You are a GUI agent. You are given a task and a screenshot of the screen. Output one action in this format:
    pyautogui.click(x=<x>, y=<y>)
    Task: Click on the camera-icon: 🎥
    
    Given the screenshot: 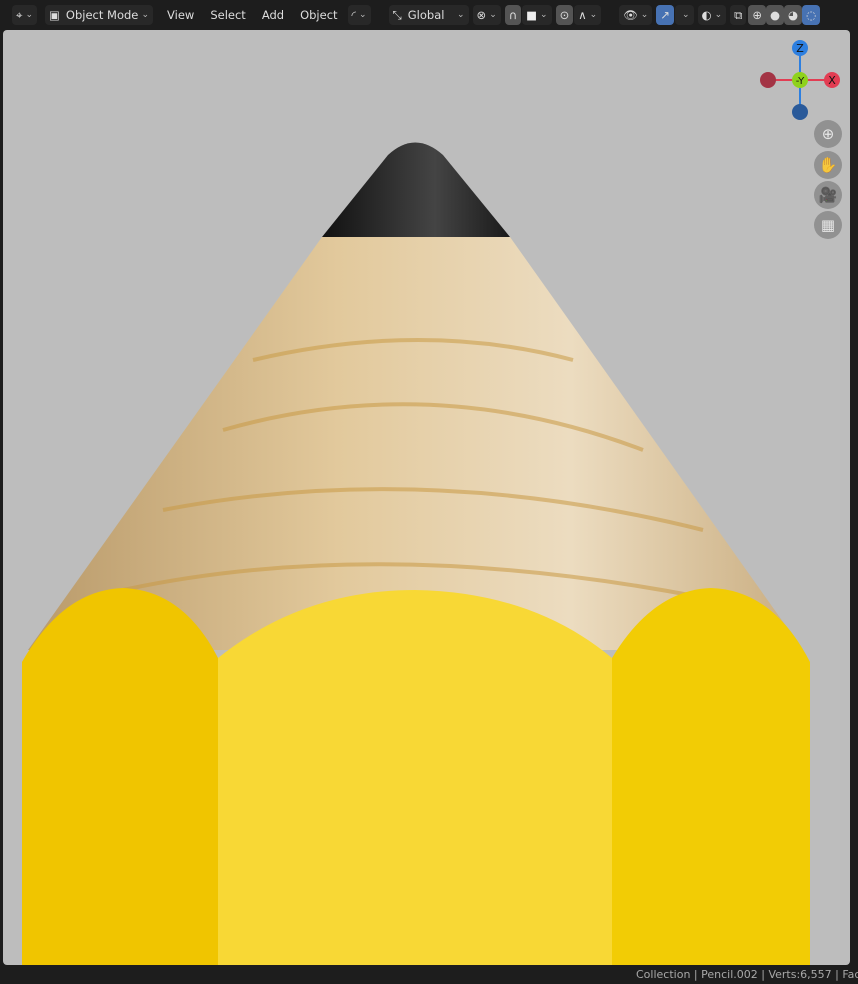 What is the action you would take?
    pyautogui.click(x=828, y=195)
    